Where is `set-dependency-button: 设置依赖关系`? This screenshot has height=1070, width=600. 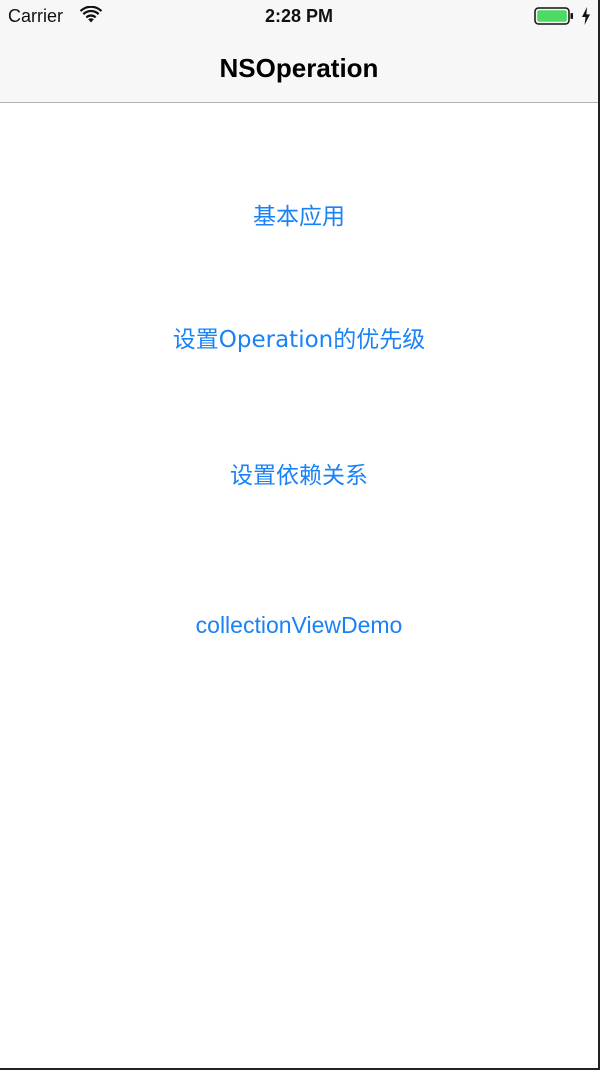
set-dependency-button: 设置依赖关系 is located at coordinates (299, 476).